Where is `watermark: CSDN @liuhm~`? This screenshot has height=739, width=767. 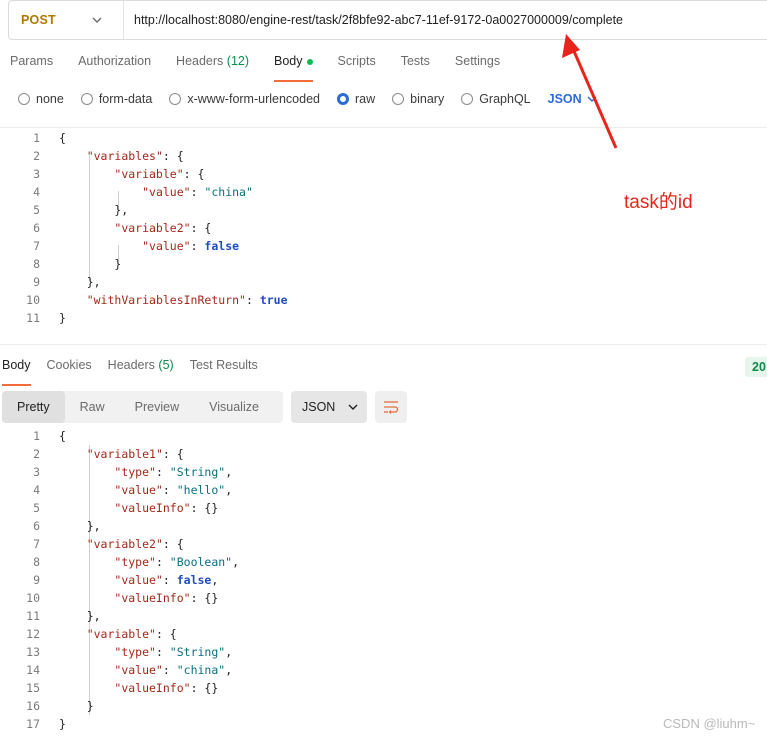
watermark: CSDN @liuhm~ is located at coordinates (709, 723).